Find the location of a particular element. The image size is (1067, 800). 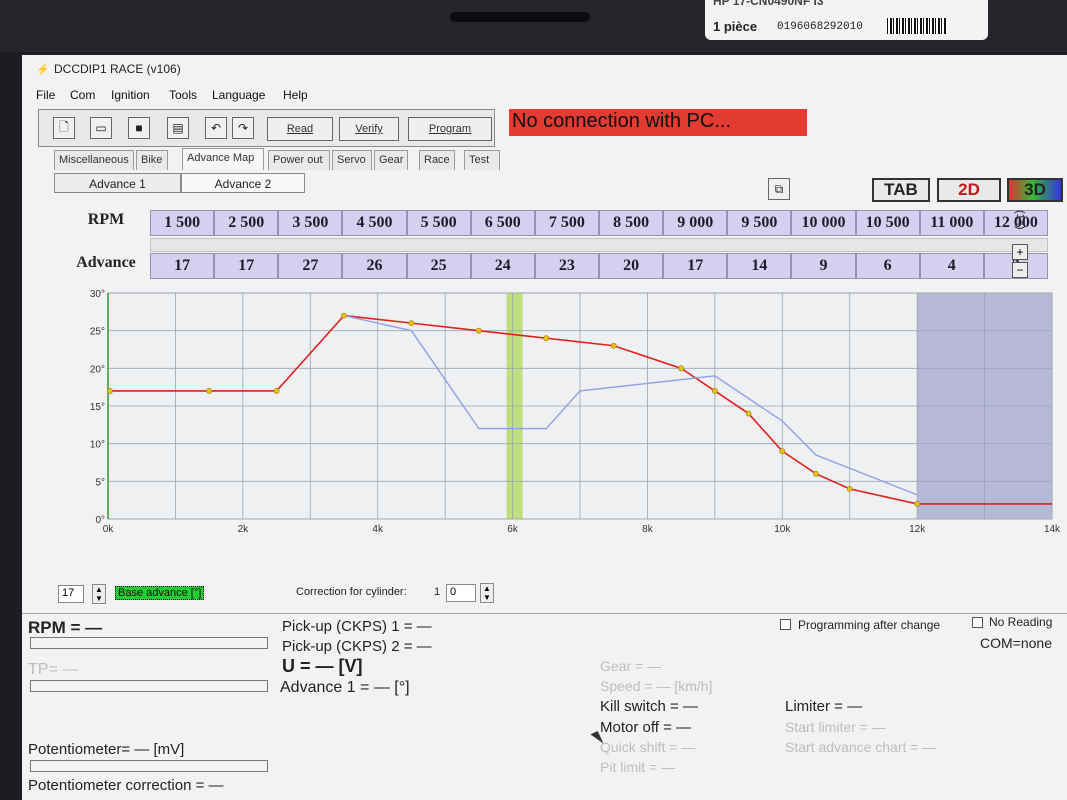

advance-cell: 24 is located at coordinates (502, 266).